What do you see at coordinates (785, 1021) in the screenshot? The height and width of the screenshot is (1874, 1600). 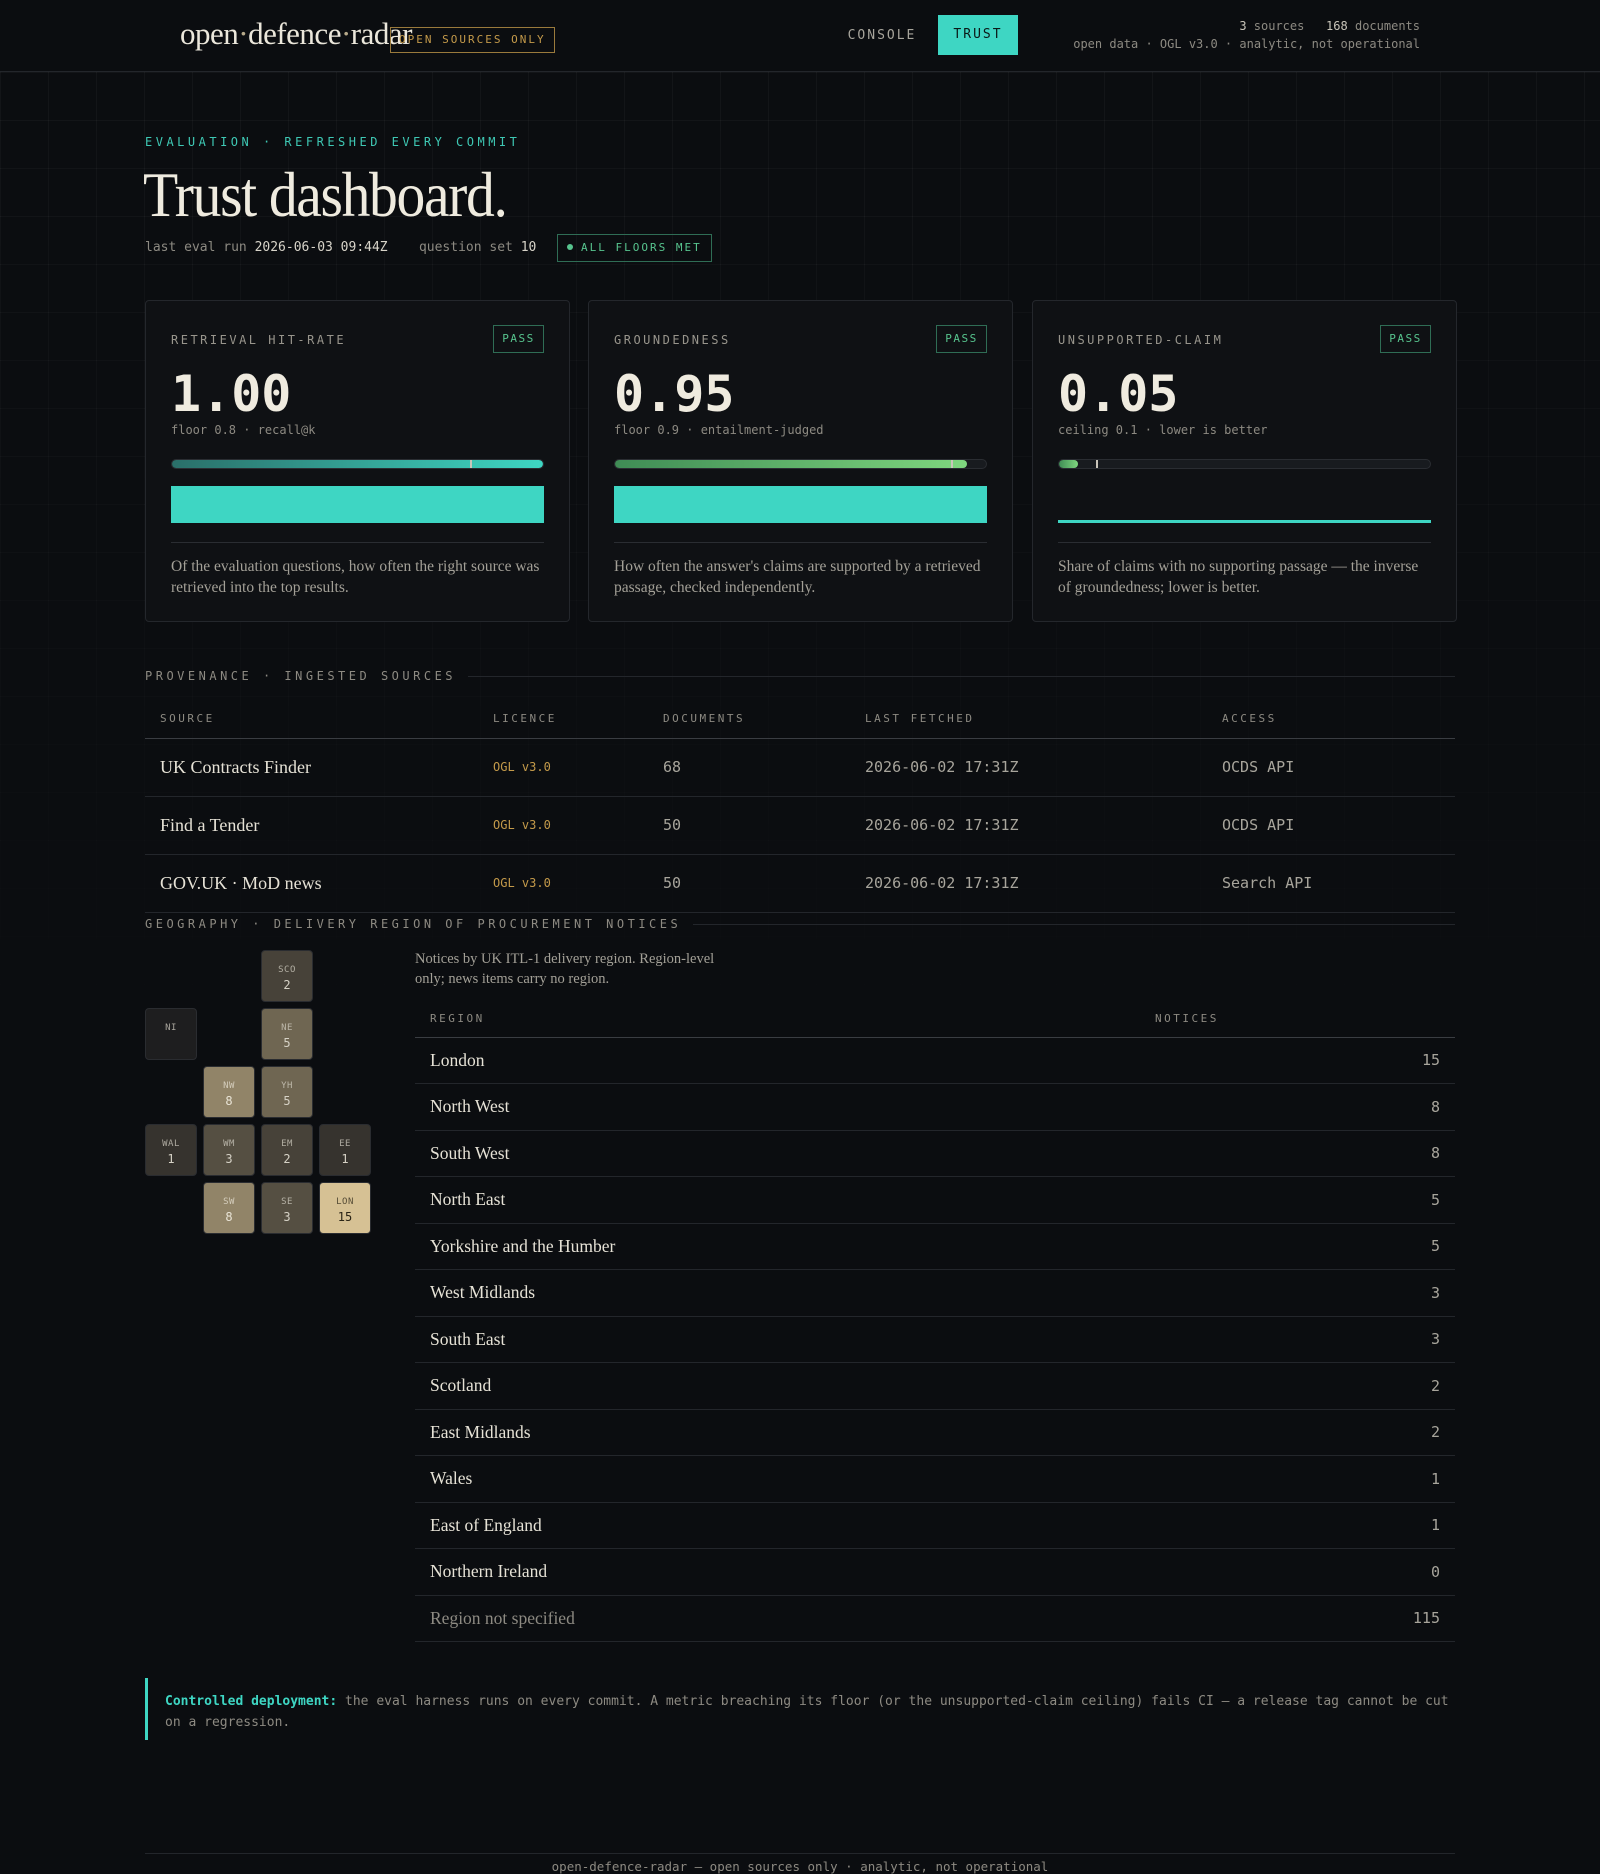 I see `col-region: REGION` at bounding box center [785, 1021].